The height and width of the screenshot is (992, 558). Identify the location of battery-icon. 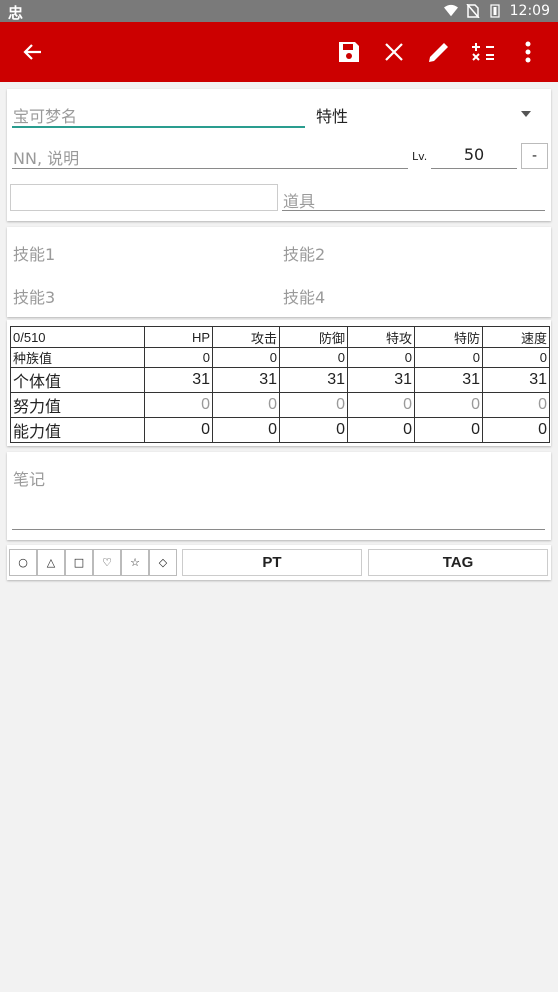
(495, 11).